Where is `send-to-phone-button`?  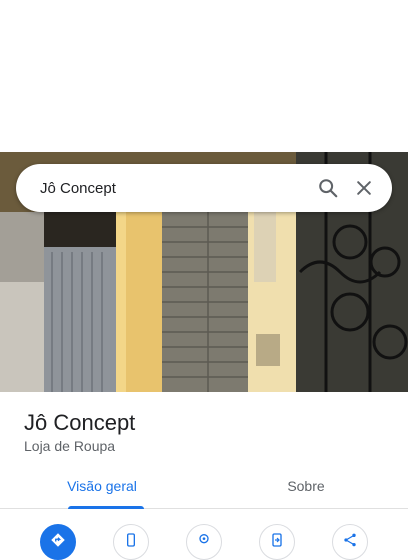
send-to-phone-button is located at coordinates (276, 542).